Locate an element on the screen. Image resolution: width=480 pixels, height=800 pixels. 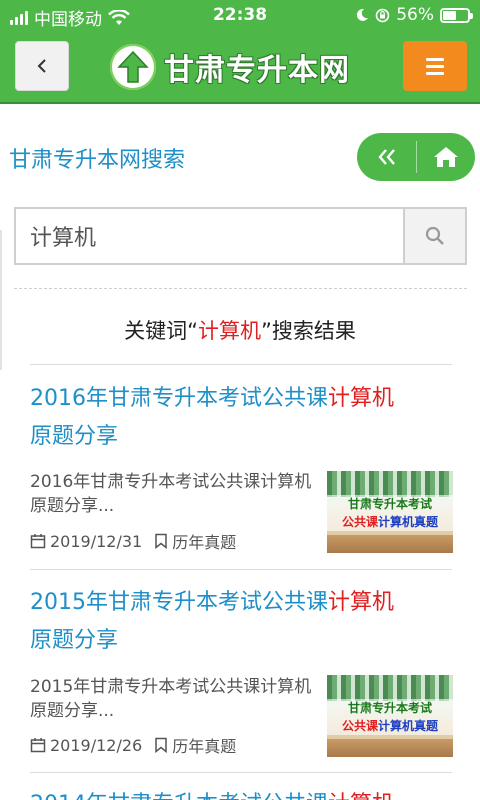
battery-icon is located at coordinates (456, 15).